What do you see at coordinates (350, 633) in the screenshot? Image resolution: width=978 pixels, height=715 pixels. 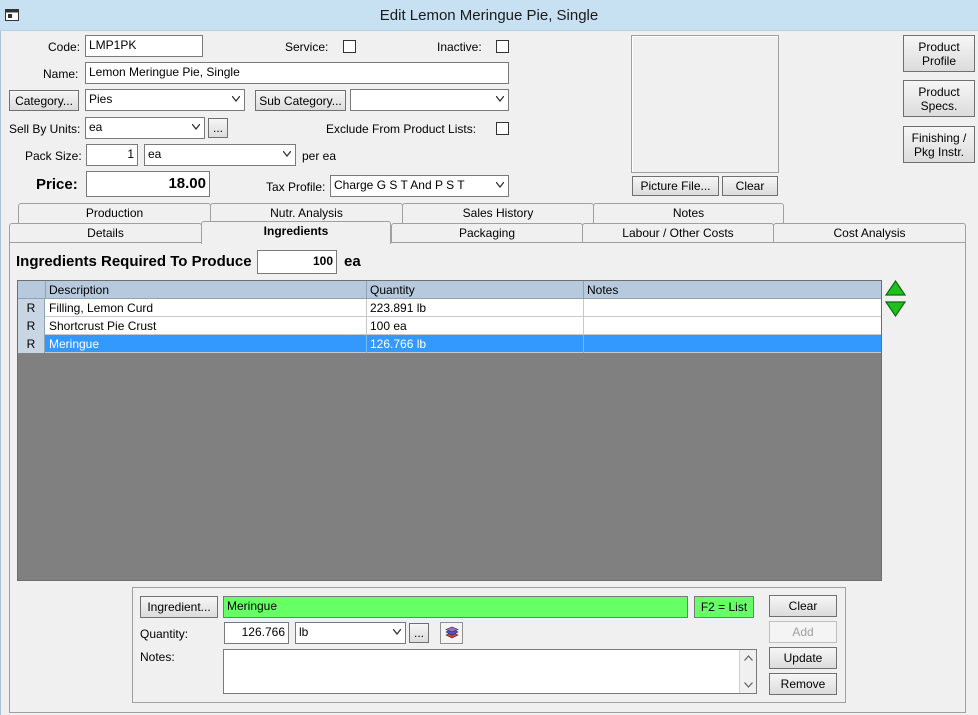 I see `unit-select: lb` at bounding box center [350, 633].